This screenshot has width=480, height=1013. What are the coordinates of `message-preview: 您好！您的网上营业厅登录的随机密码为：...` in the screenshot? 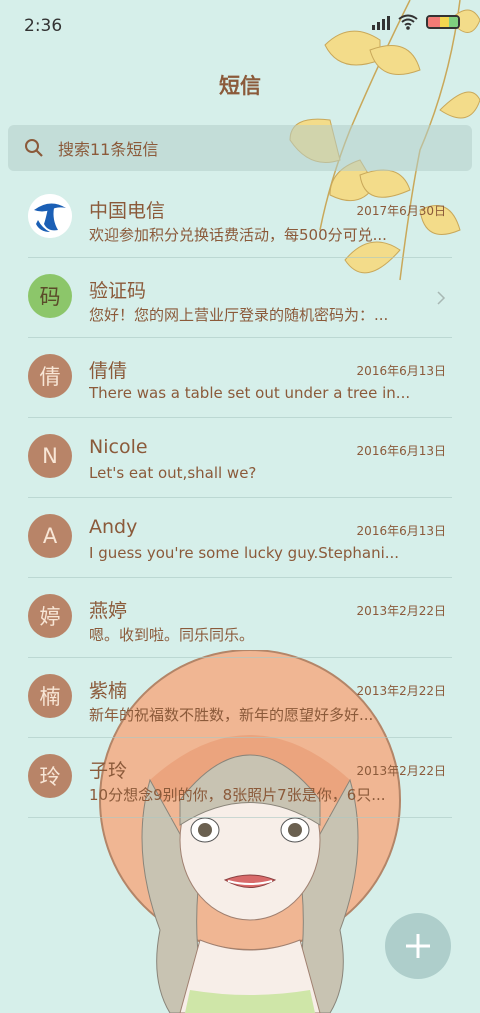 It's located at (239, 315).